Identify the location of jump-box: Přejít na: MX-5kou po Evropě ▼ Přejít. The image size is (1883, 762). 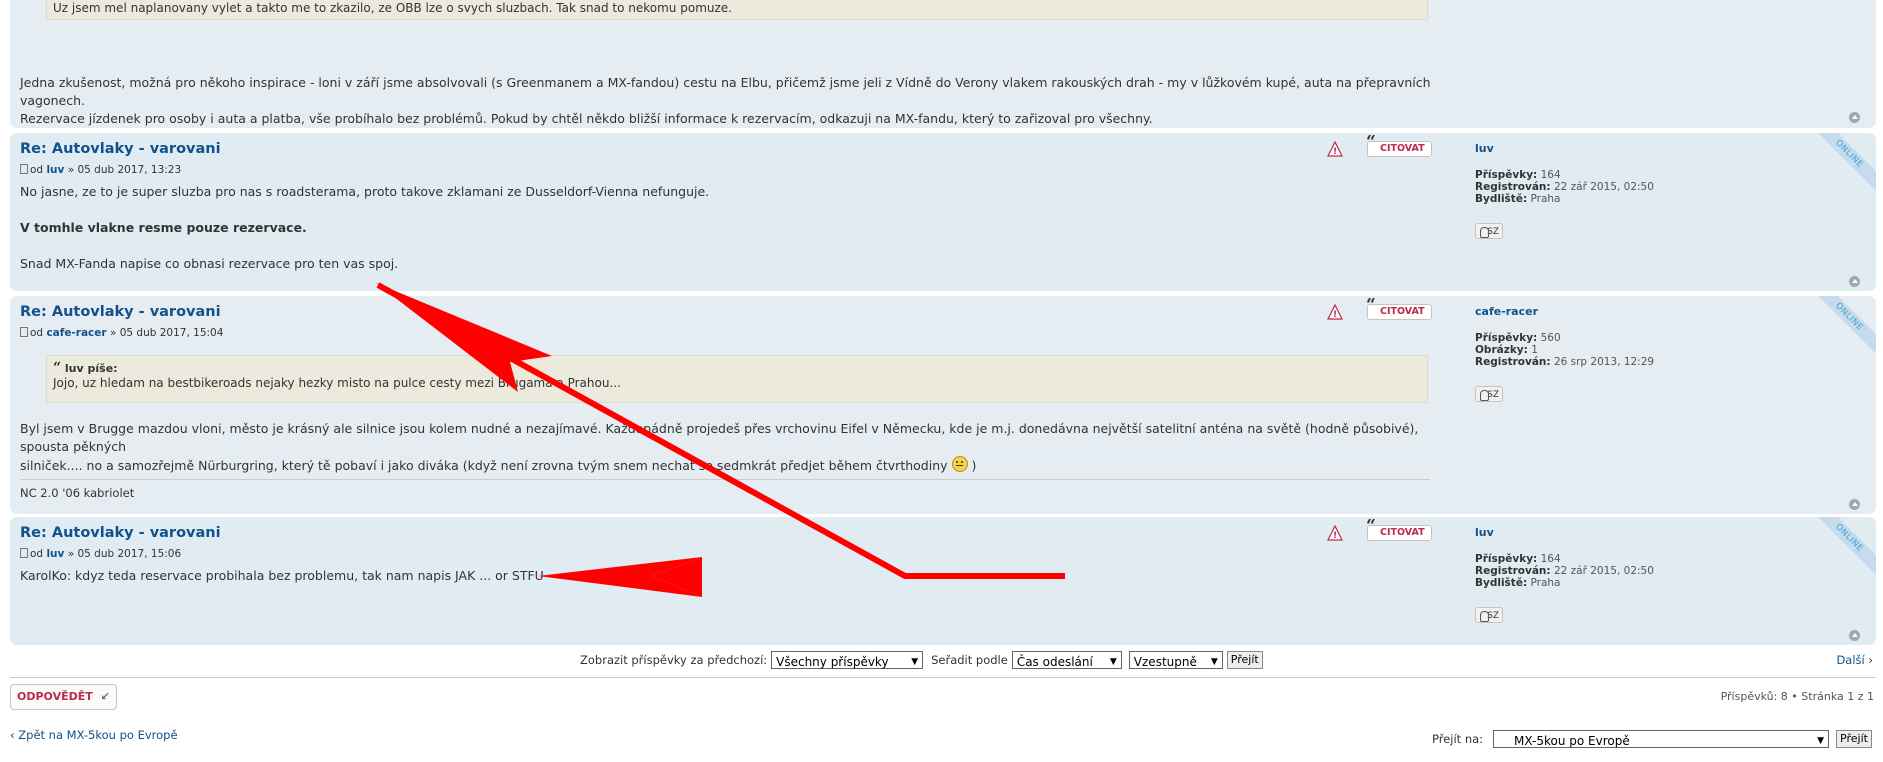
(1652, 739).